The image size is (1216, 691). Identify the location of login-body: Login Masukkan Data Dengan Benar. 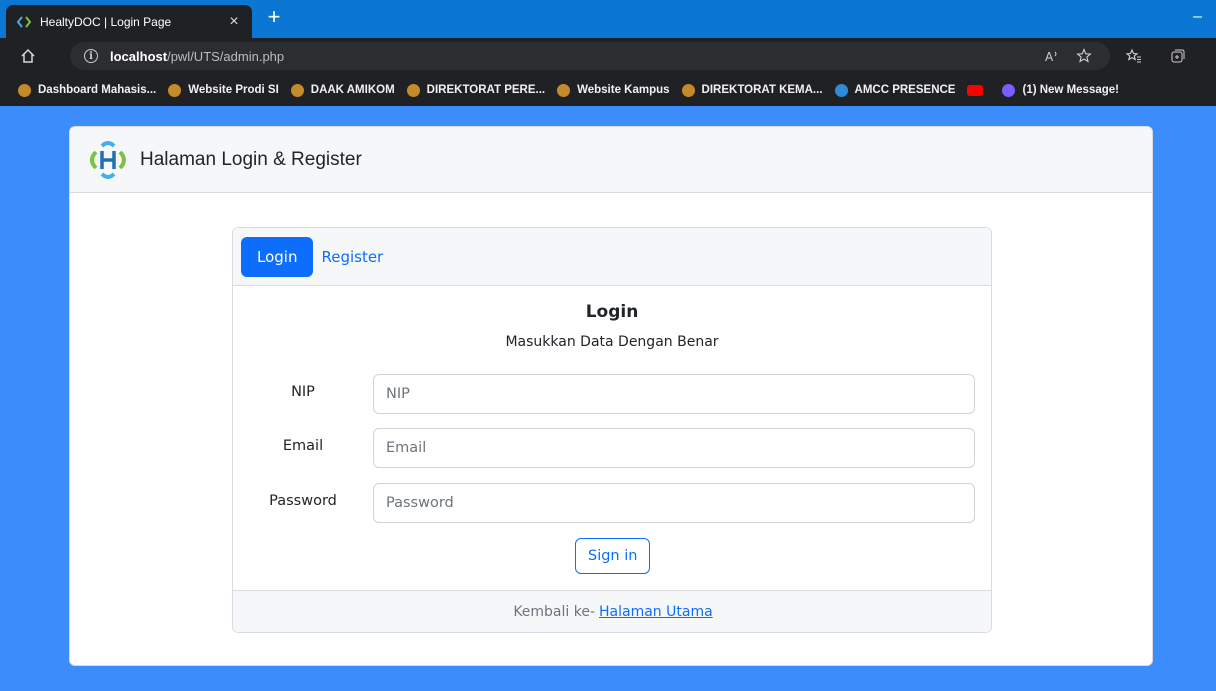
(612, 318).